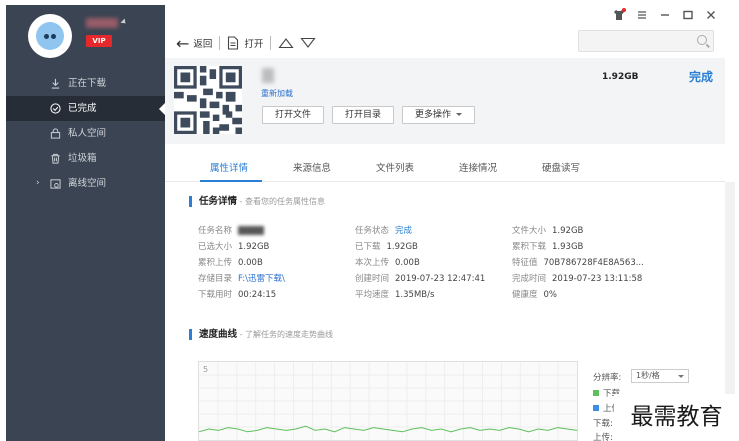 This screenshot has height=441, width=739. I want to click on detail-finished-time: 完成时间 2019-07-23 13:11:58, so click(577, 279).